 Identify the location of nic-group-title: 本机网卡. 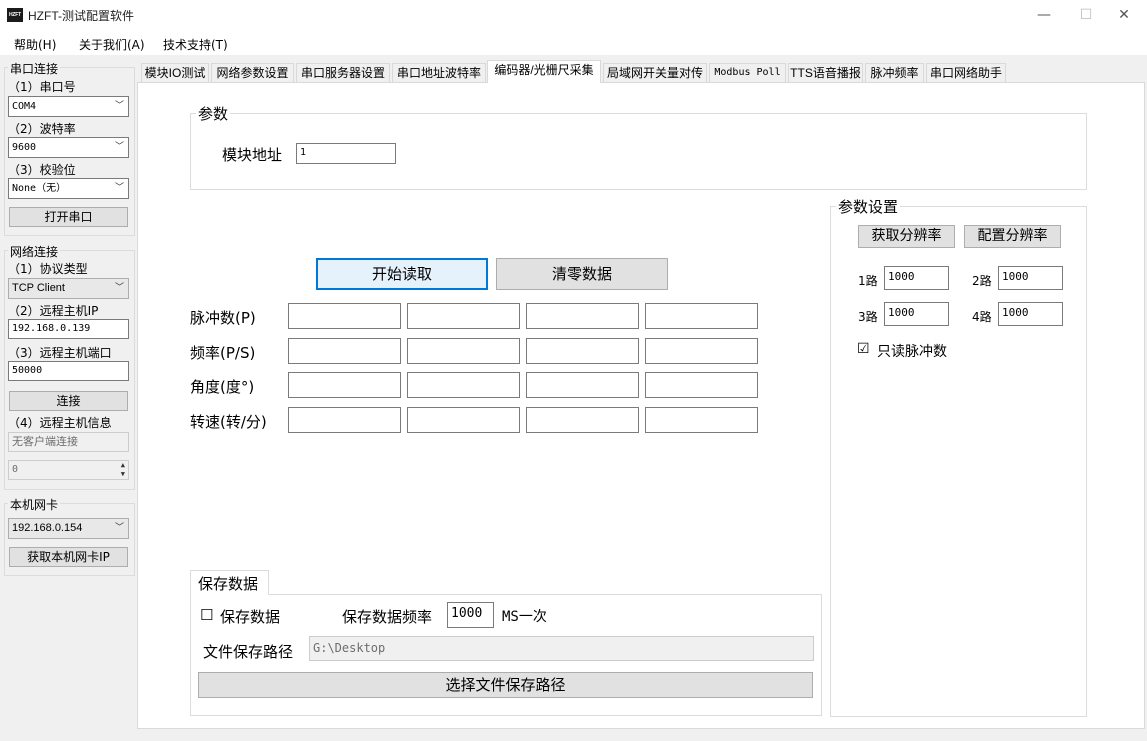
(34, 504).